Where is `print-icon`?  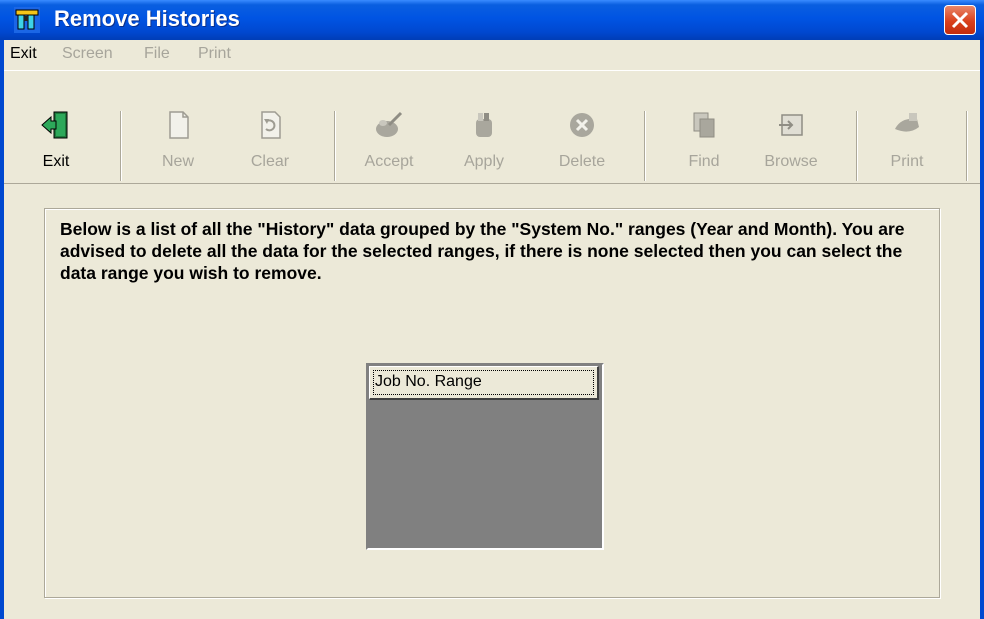
print-icon is located at coordinates (907, 122).